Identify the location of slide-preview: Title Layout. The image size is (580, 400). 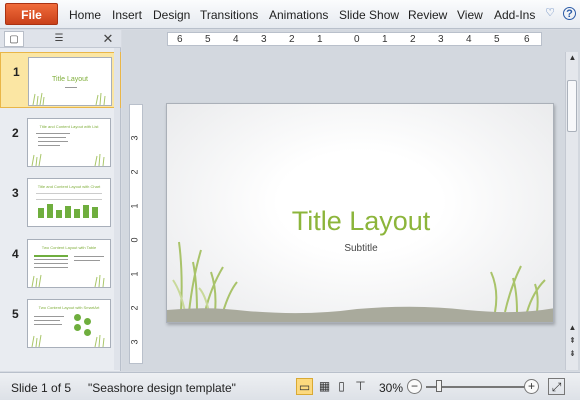
(70, 81).